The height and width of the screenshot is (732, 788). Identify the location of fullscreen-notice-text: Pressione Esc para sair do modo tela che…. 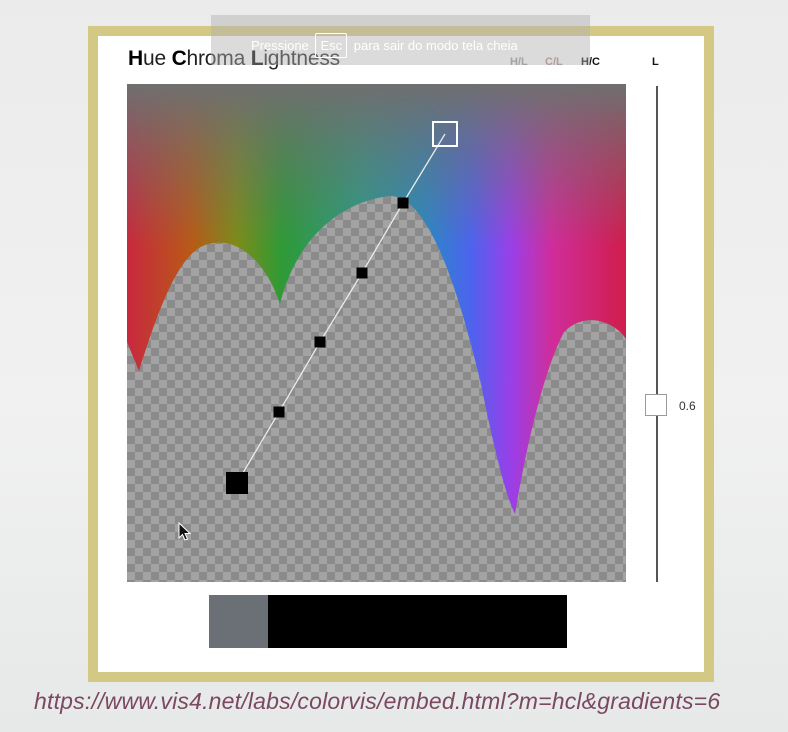
(384, 45).